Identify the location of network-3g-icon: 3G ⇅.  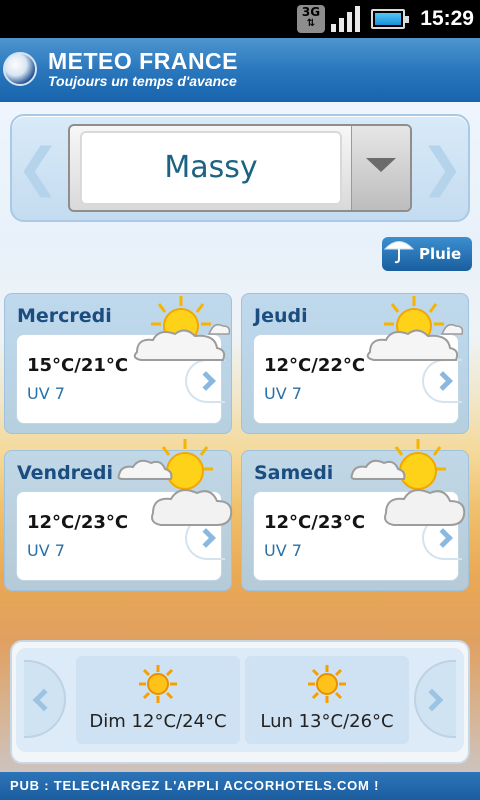
(311, 19).